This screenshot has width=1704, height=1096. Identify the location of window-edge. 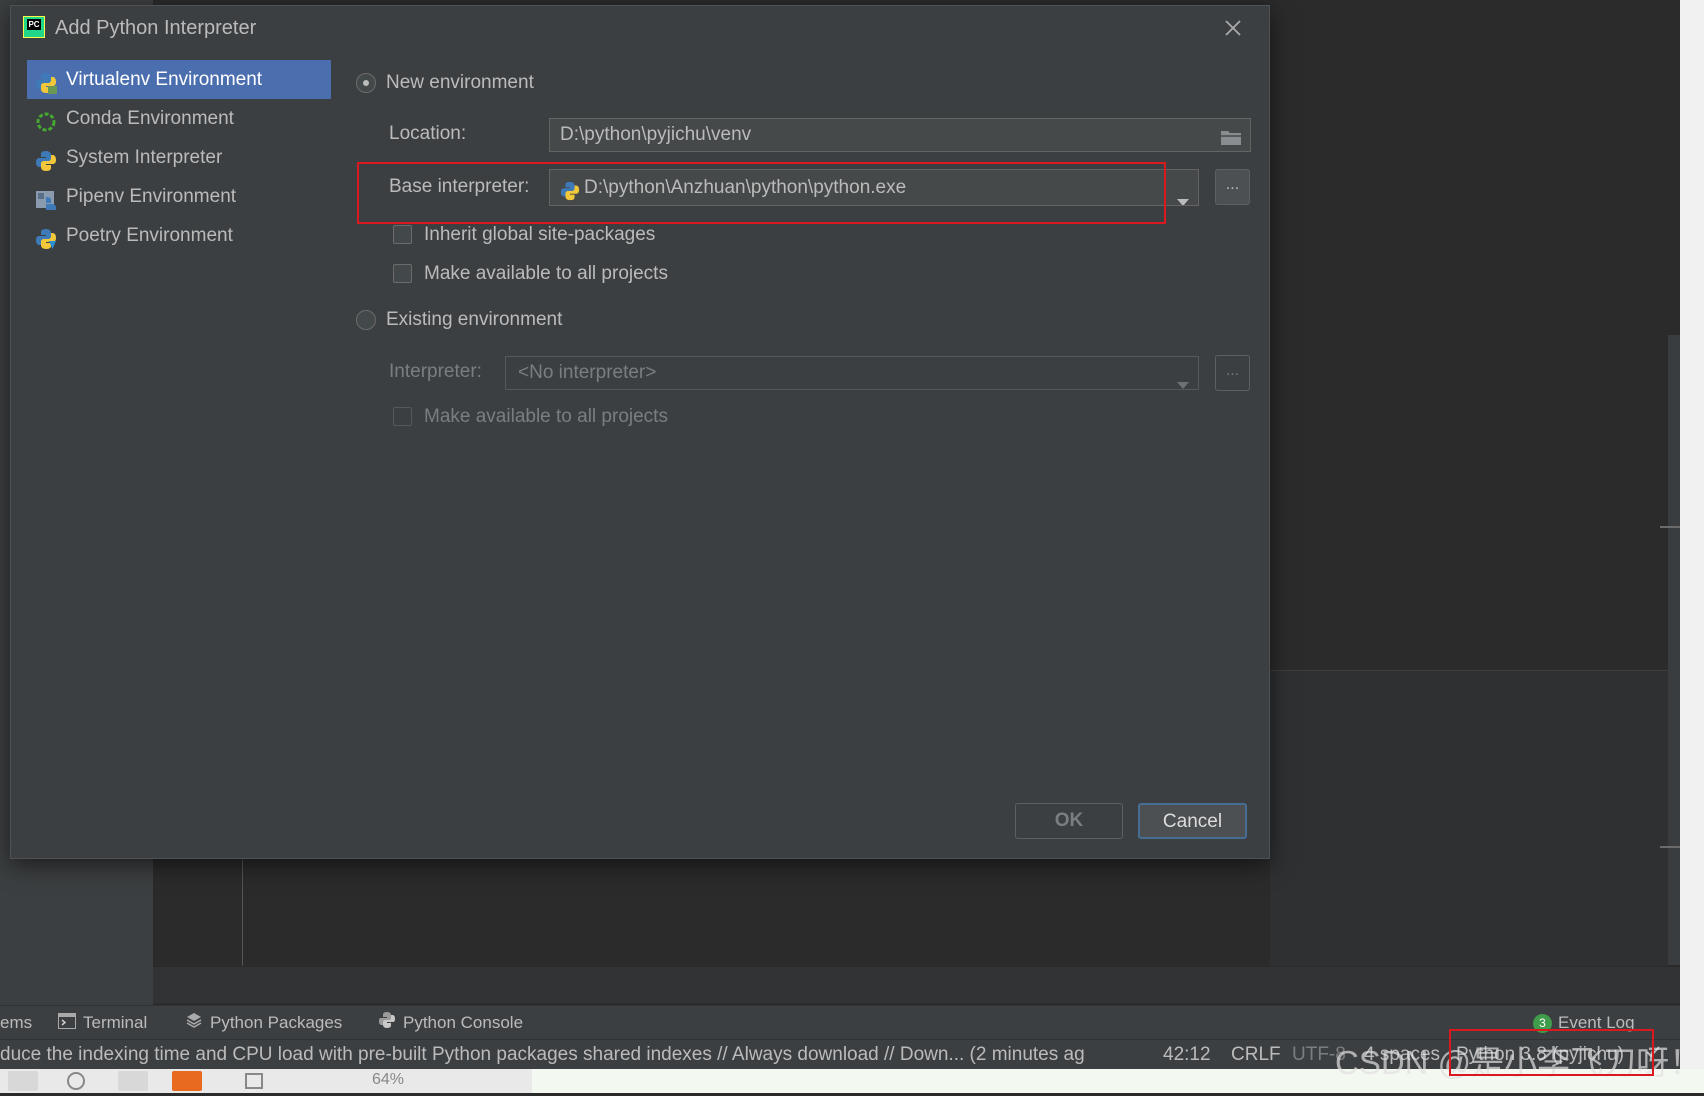
(1692, 546).